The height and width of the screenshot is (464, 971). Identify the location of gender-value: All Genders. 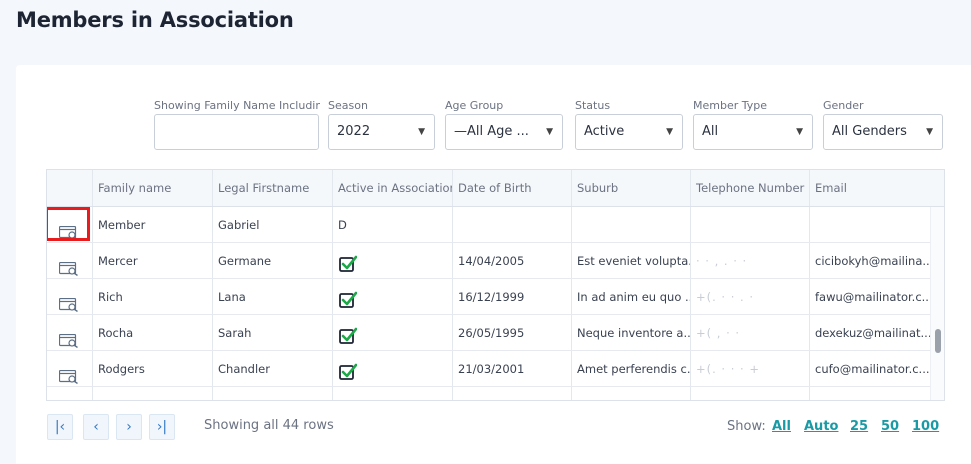
(869, 131).